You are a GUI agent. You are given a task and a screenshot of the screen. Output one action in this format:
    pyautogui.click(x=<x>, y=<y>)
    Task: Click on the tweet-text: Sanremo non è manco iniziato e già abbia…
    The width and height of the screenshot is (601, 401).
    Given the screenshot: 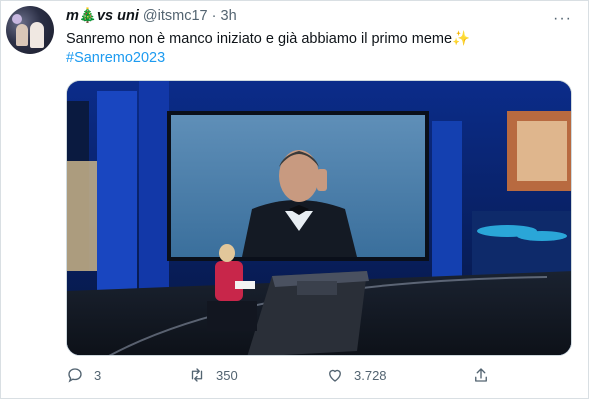 What is the action you would take?
    pyautogui.click(x=321, y=49)
    